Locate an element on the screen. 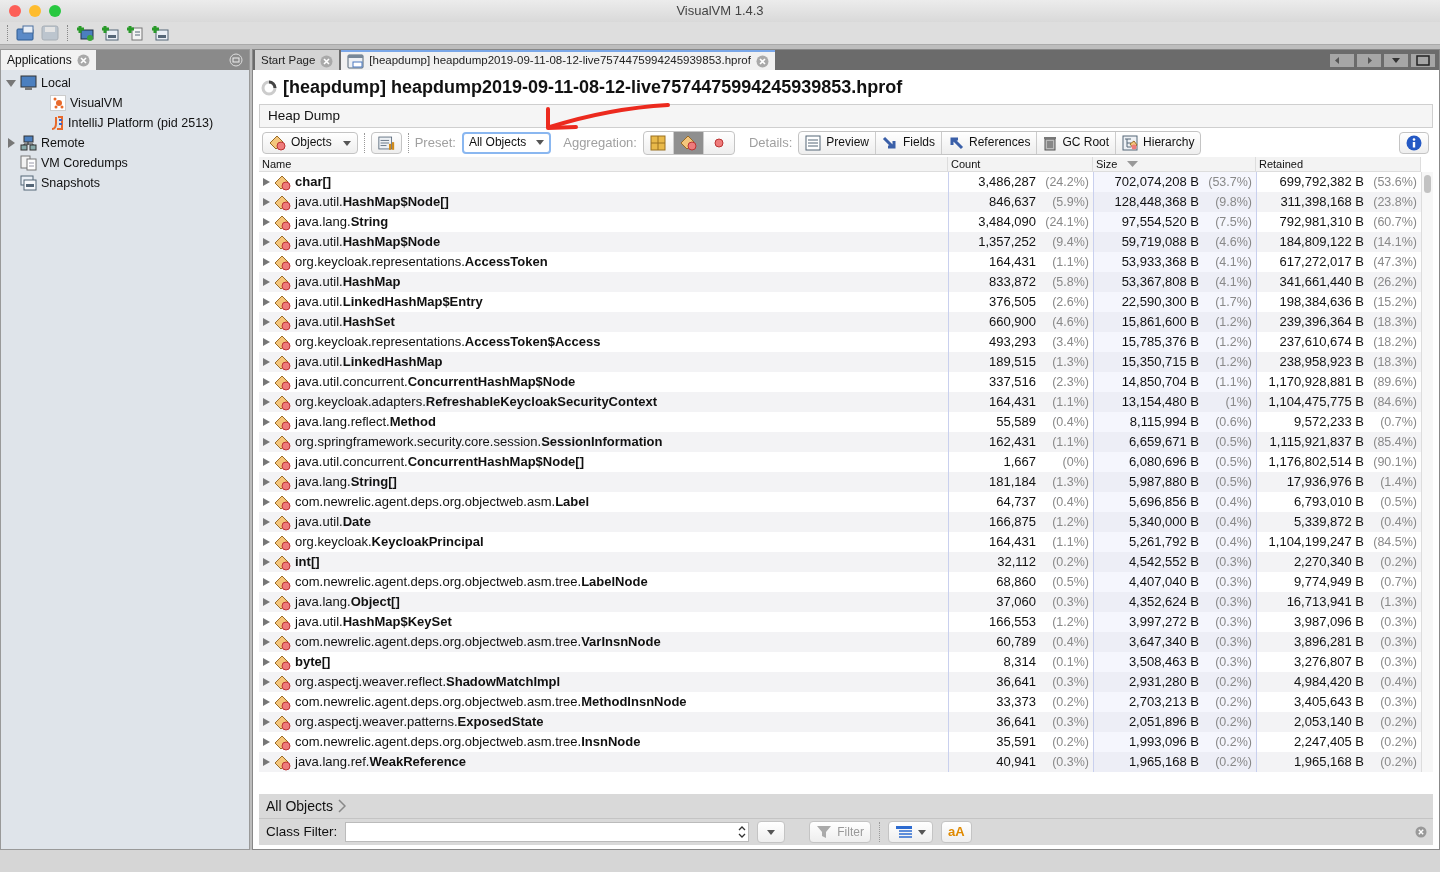 This screenshot has width=1440, height=872. tree-item: IntelliJ Platform (pid 2513) is located at coordinates (141, 123).